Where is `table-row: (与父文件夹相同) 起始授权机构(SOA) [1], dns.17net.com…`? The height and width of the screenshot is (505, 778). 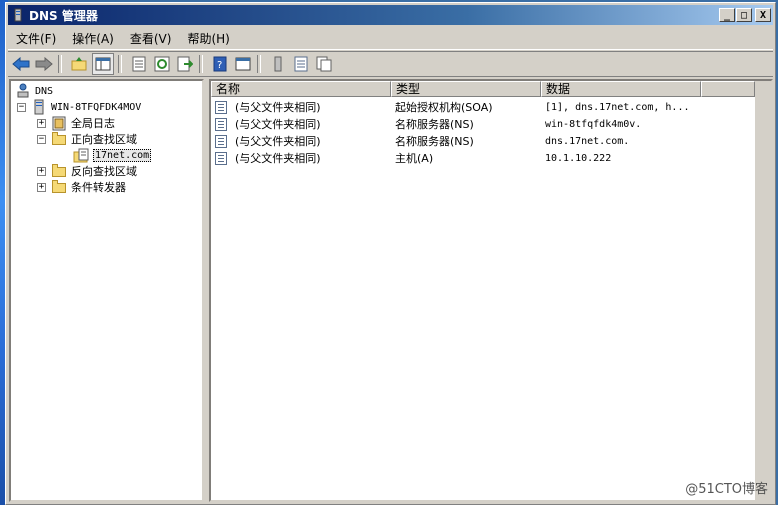
table-row: (与父文件夹相同) 起始授权机构(SOA) [1], dns.17net.com… is located at coordinates (456, 107).